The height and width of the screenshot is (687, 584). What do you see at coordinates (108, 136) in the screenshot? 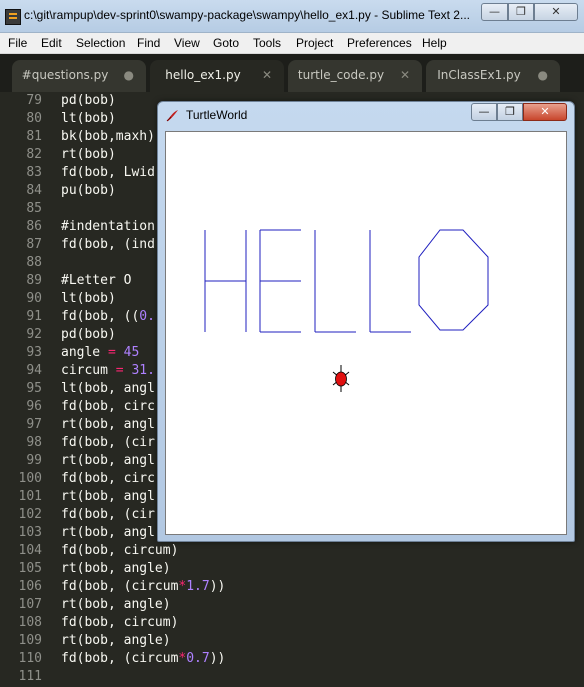
I see `code-text: bk(bob,maxh)` at bounding box center [108, 136].